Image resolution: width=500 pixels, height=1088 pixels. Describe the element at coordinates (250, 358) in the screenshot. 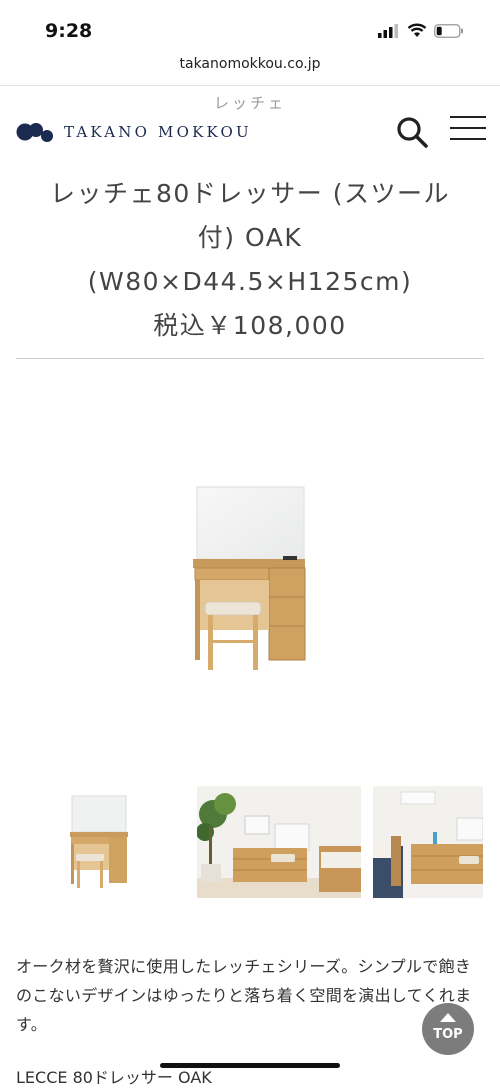

I see `title-divider` at that location.